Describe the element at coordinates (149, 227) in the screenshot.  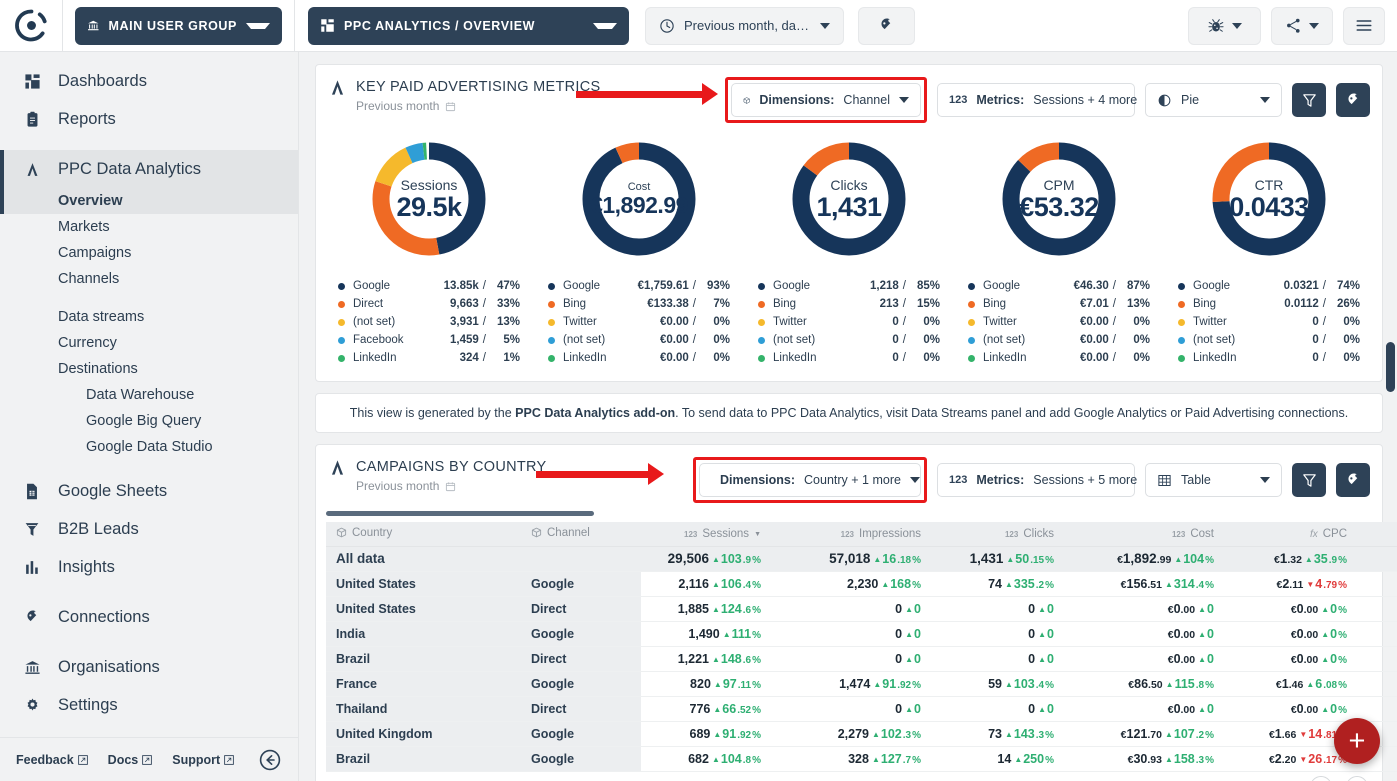
I see `sidebar-item-markets: Markets` at that location.